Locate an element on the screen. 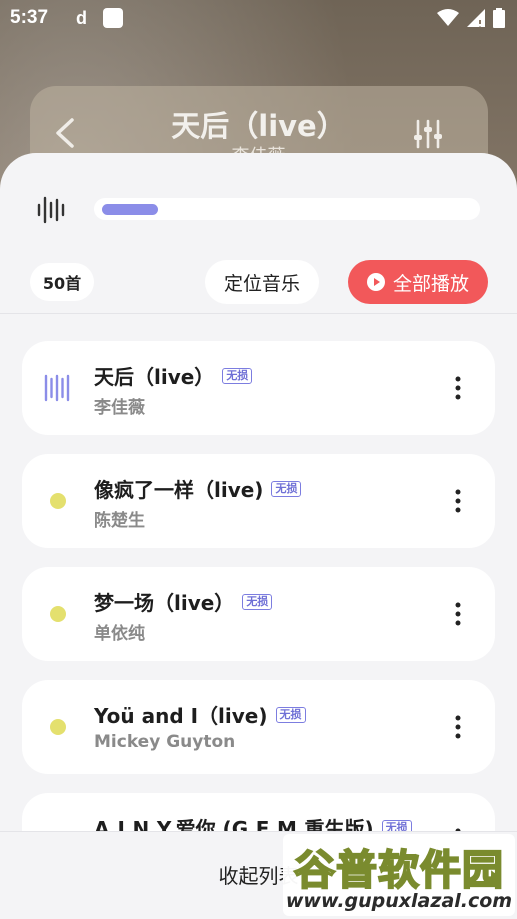 This screenshot has width=517, height=919. locate-music-button: 定位音乐 is located at coordinates (262, 282).